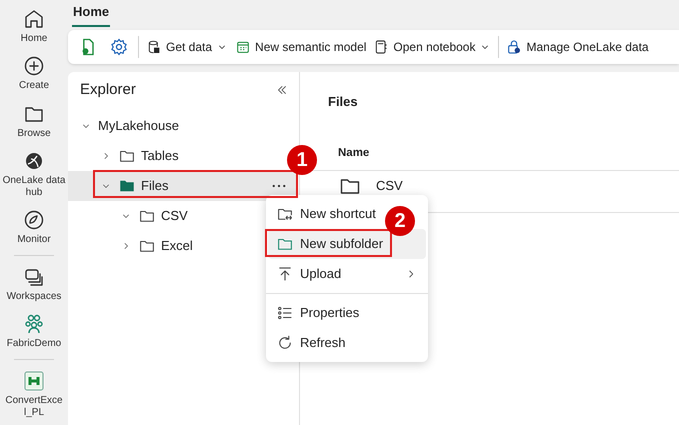  I want to click on more-icon, so click(279, 186).